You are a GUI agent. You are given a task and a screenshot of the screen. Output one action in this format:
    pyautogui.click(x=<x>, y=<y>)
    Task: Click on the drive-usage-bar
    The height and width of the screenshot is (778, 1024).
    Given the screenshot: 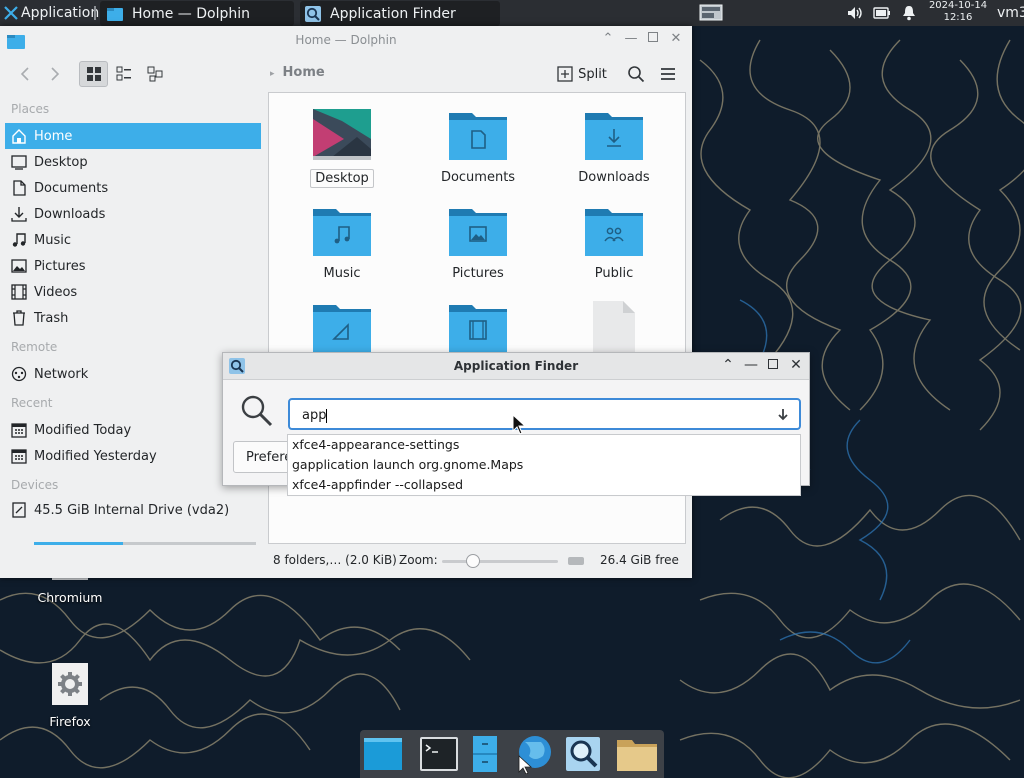 What is the action you would take?
    pyautogui.click(x=145, y=543)
    